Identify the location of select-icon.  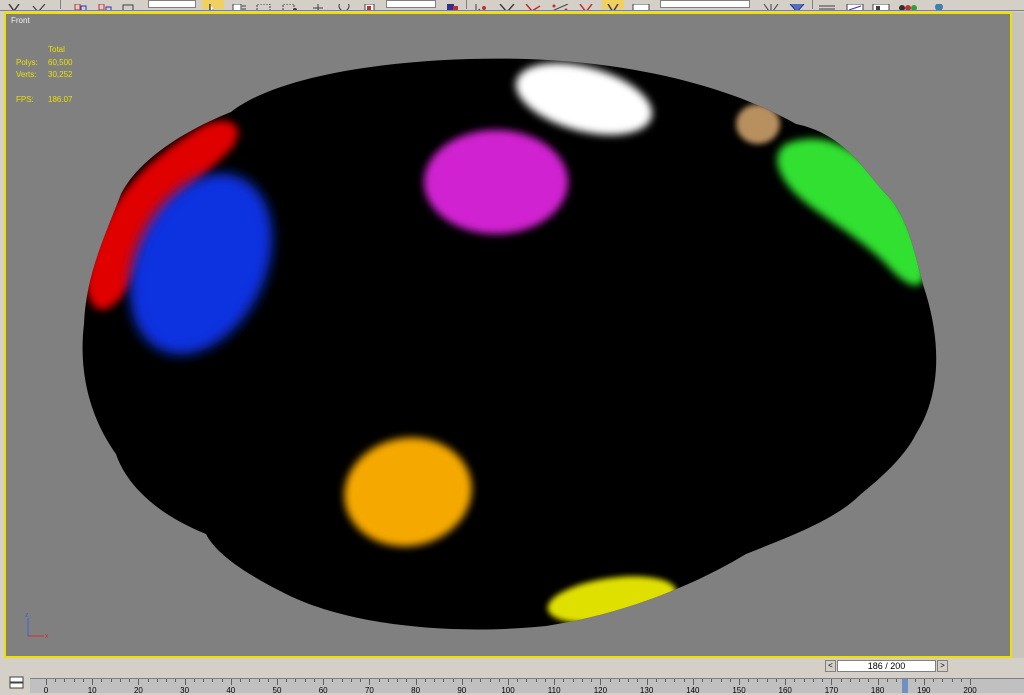
(16, 5).